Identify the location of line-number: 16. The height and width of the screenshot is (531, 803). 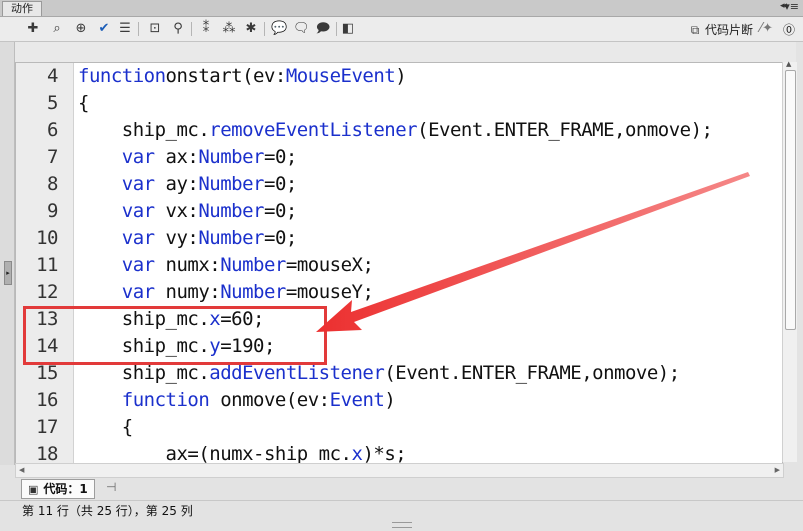
(47, 400).